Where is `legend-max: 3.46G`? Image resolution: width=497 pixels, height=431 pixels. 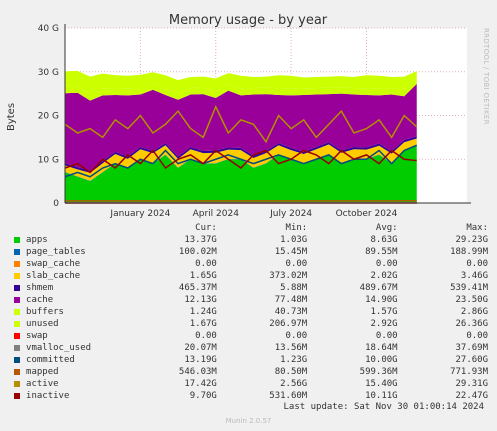 legend-max: 3.46G is located at coordinates (474, 276).